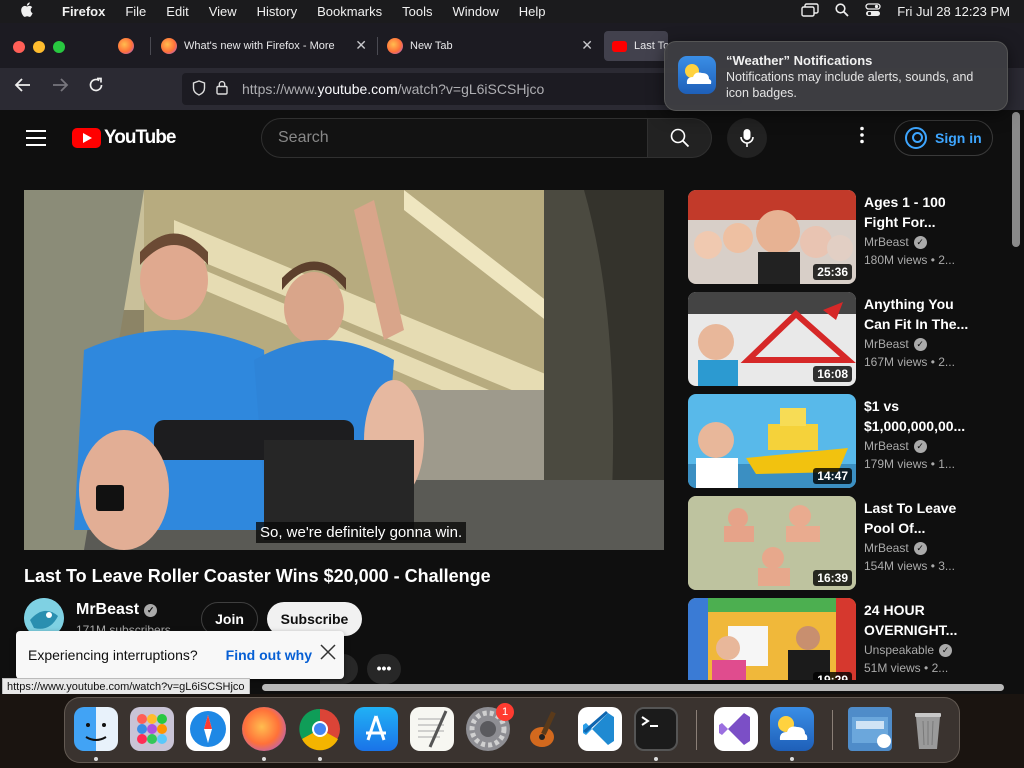 The width and height of the screenshot is (1024, 768). What do you see at coordinates (117, 610) in the screenshot?
I see `channel-name: MrBeast ✓` at bounding box center [117, 610].